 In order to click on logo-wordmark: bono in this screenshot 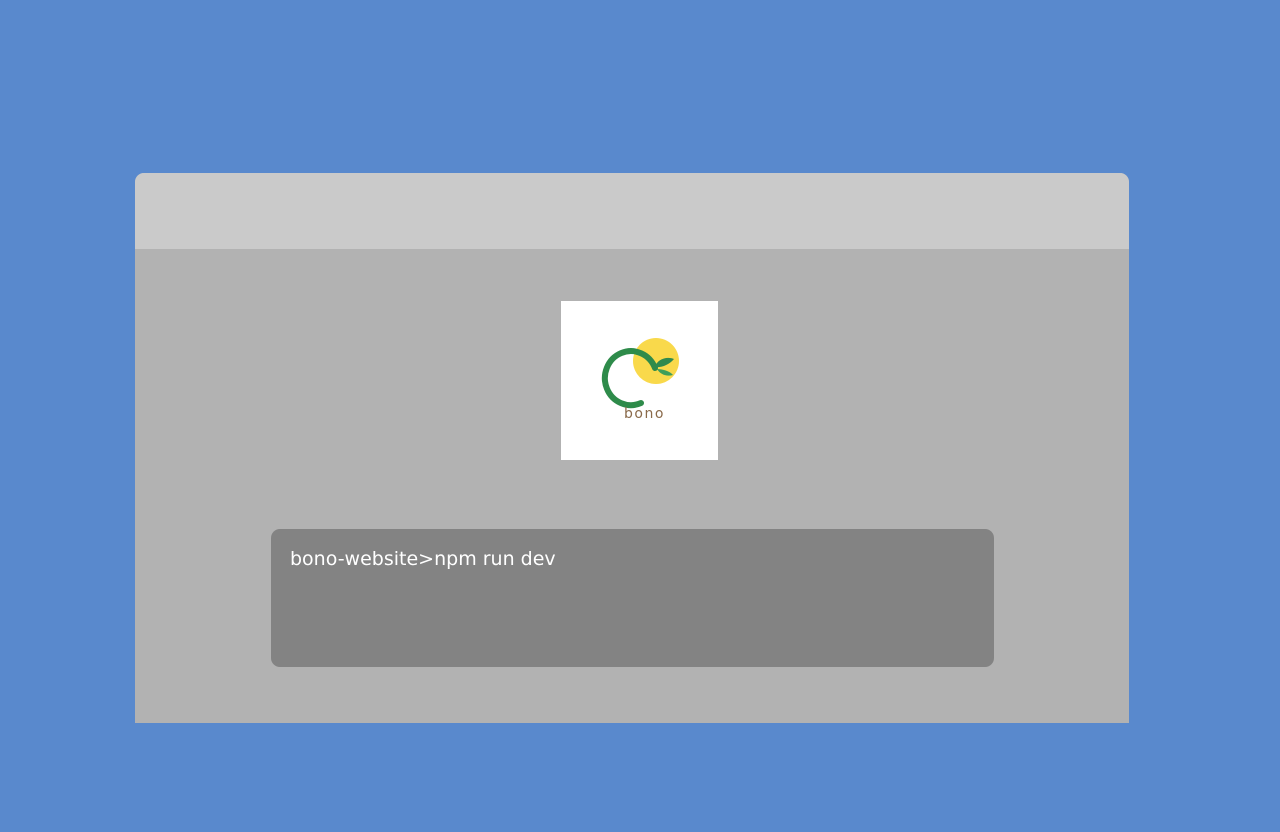, I will do `click(644, 414)`.